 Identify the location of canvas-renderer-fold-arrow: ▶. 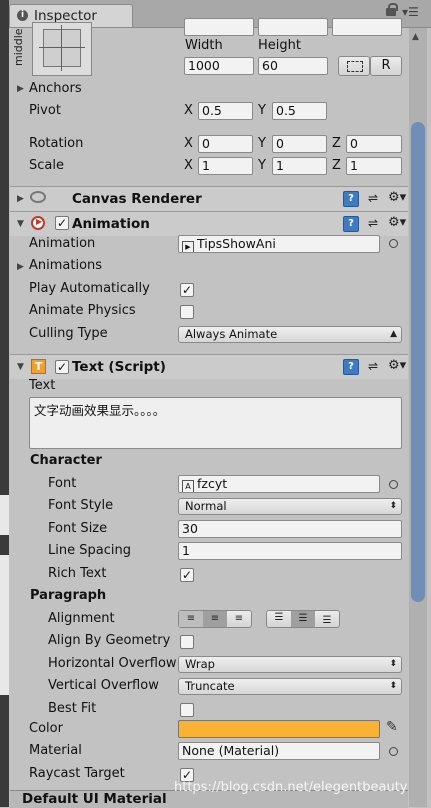
(20, 199).